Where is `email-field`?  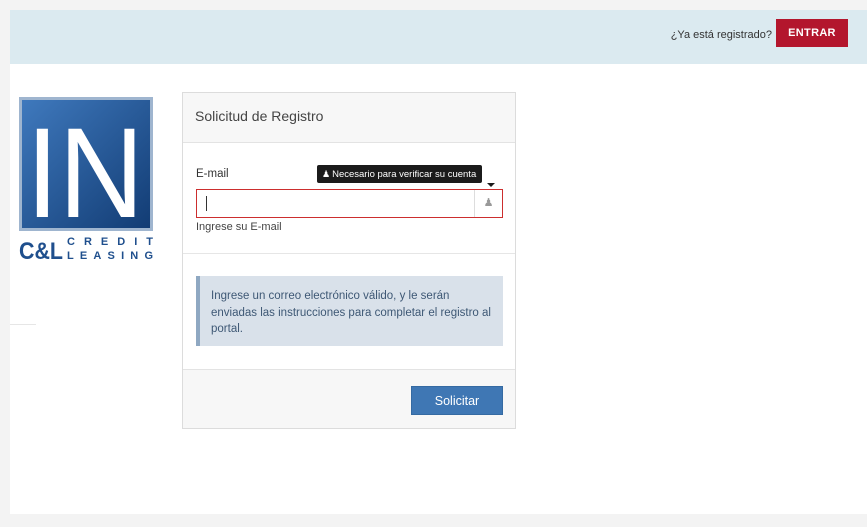 email-field is located at coordinates (335, 203).